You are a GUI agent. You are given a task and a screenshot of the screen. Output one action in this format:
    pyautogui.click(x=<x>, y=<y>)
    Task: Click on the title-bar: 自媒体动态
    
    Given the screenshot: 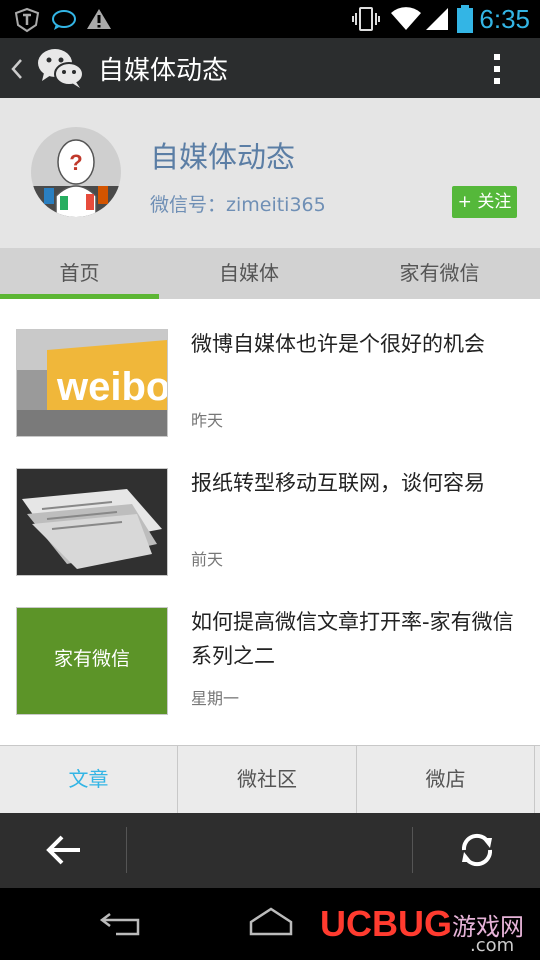 What is the action you would take?
    pyautogui.click(x=270, y=68)
    